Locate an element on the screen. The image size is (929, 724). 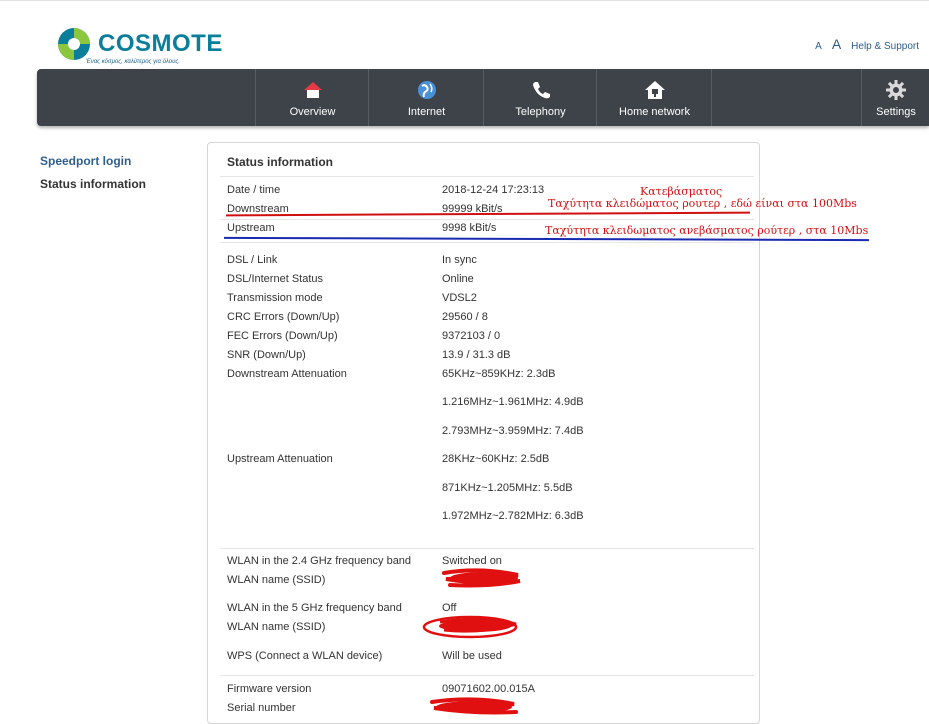
row-value-downstream-attenuation-1: 65KHz~859KHz: 2.3dB is located at coordinates (499, 374).